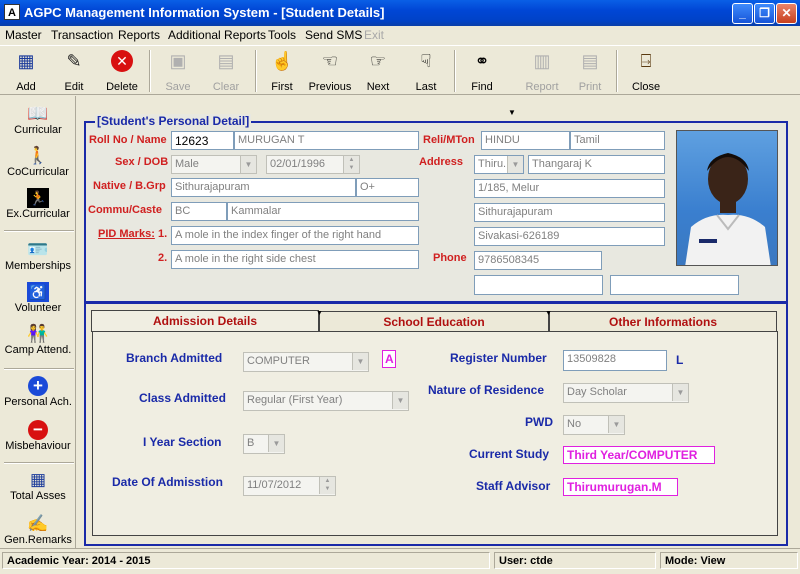  I want to click on address-line-1-field: Thangaraj K, so click(596, 164).